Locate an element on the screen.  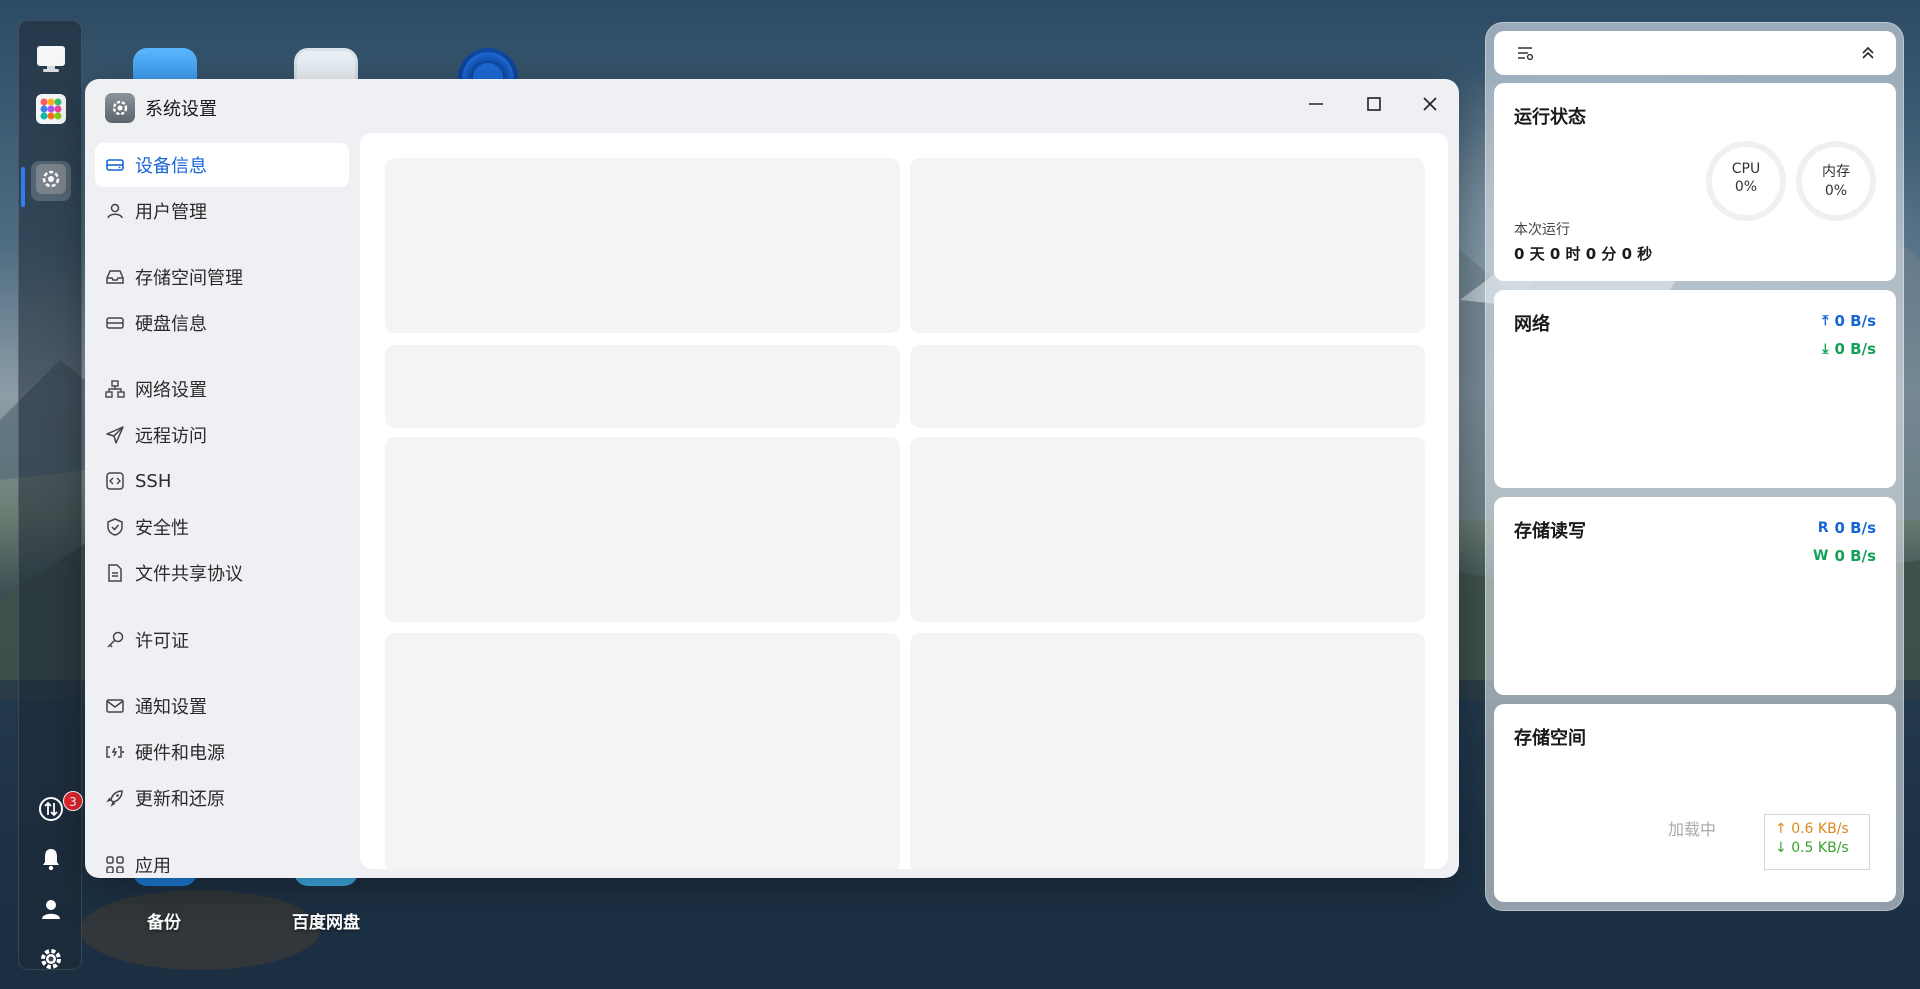
gear-icon is located at coordinates (51, 961).